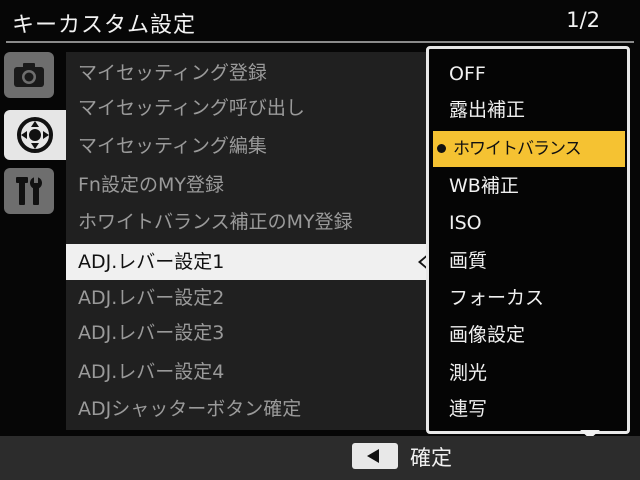 This screenshot has height=480, width=640. What do you see at coordinates (172, 146) in the screenshot?
I see `menu-item: マイセッティング編集` at bounding box center [172, 146].